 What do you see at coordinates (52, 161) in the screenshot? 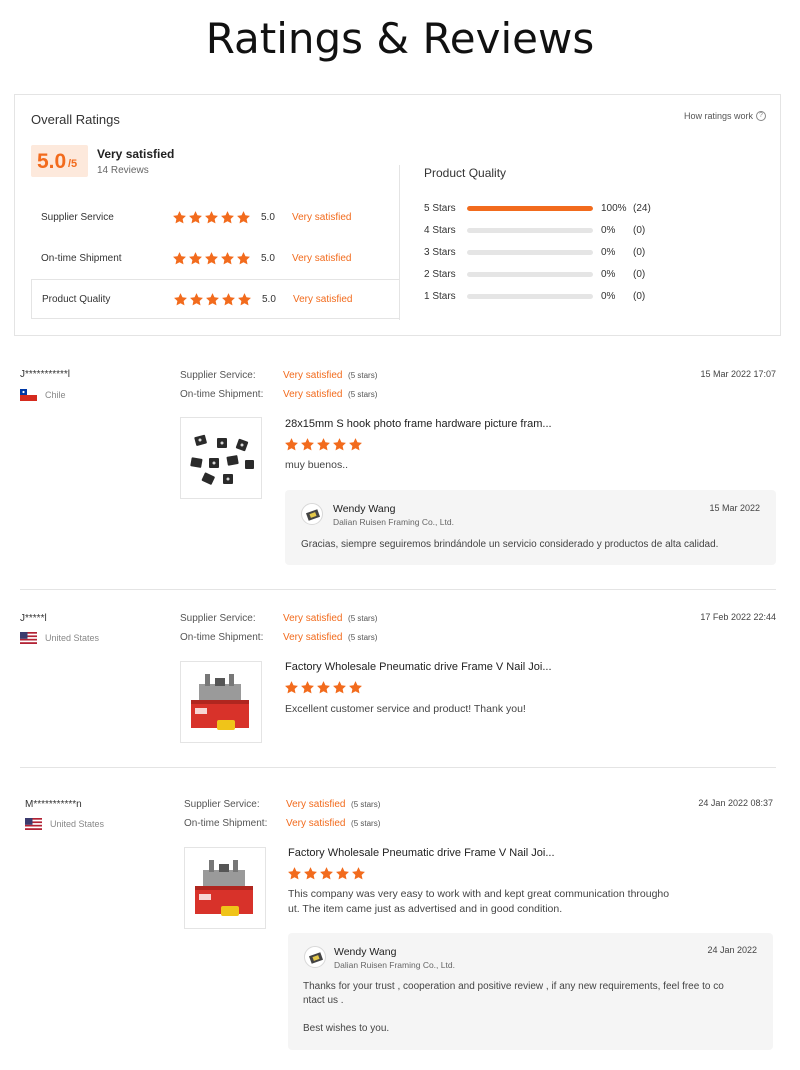
I see `overall-score: 5.0` at bounding box center [52, 161].